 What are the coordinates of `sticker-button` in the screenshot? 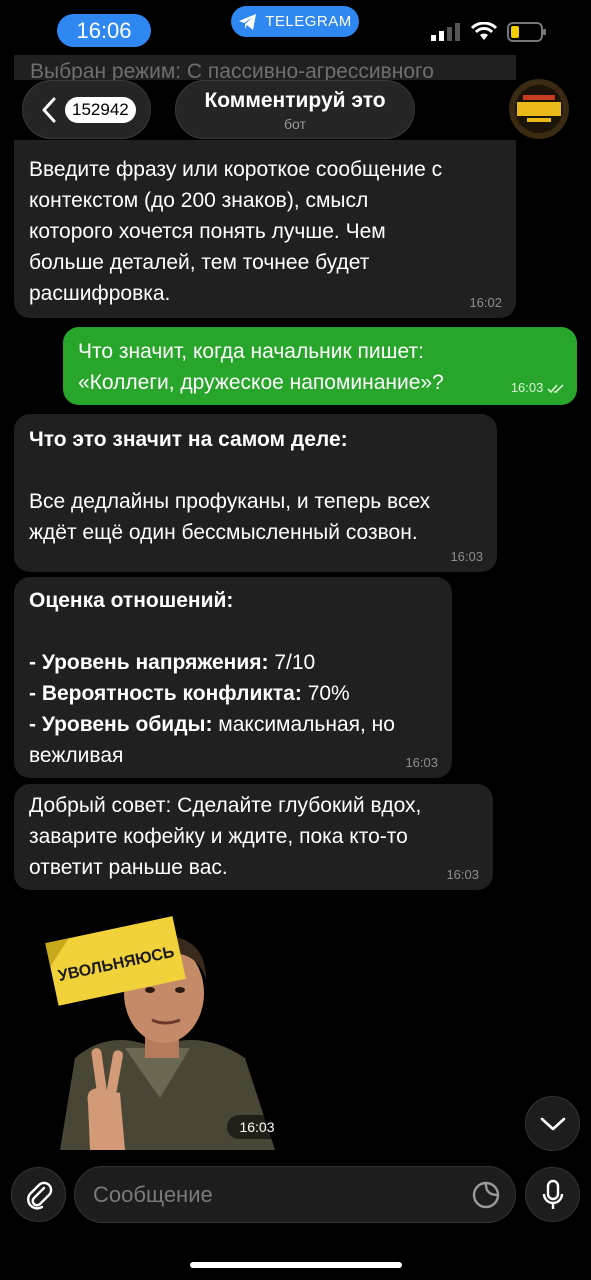 It's located at (486, 1197).